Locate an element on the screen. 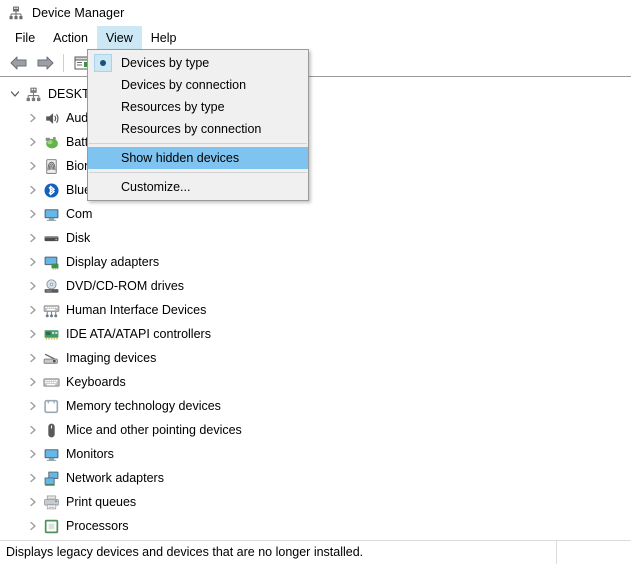 The image size is (631, 564). tree-item-processors: Processors is located at coordinates (315, 526).